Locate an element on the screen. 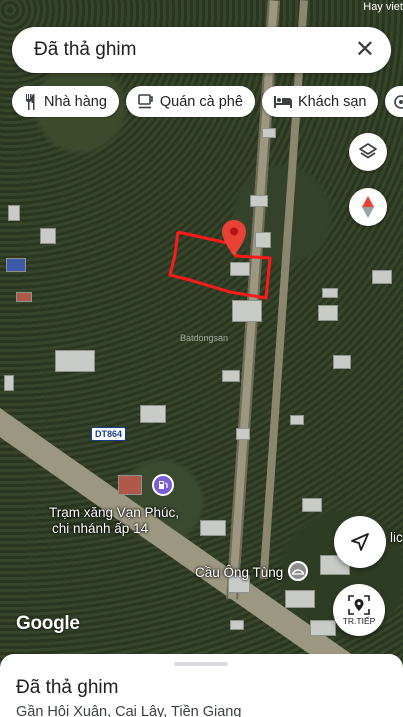  layers-icon is located at coordinates (368, 151).